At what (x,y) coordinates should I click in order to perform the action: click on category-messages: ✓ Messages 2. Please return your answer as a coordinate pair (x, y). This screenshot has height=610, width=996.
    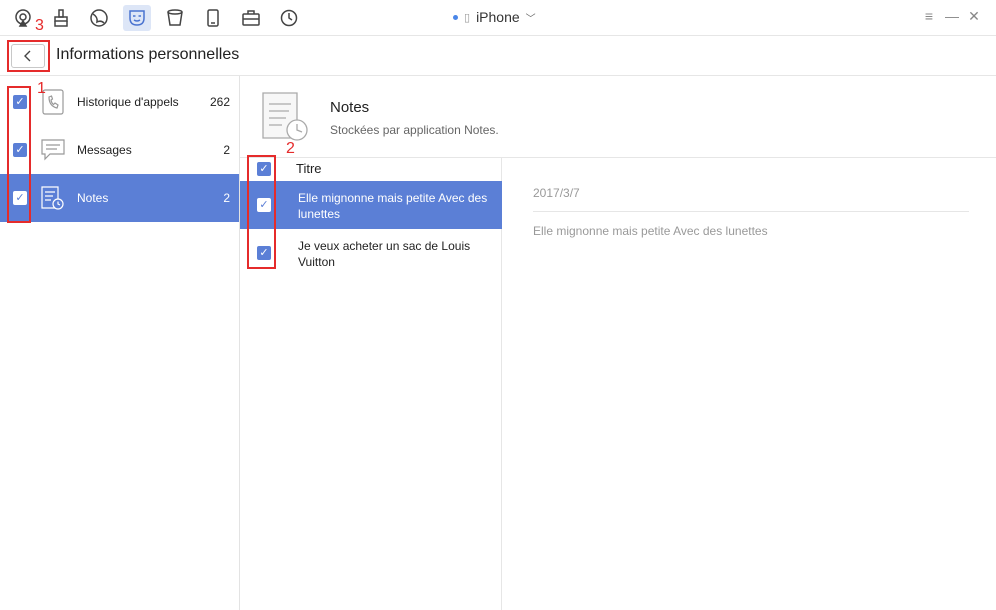
    Looking at the image, I should click on (119, 150).